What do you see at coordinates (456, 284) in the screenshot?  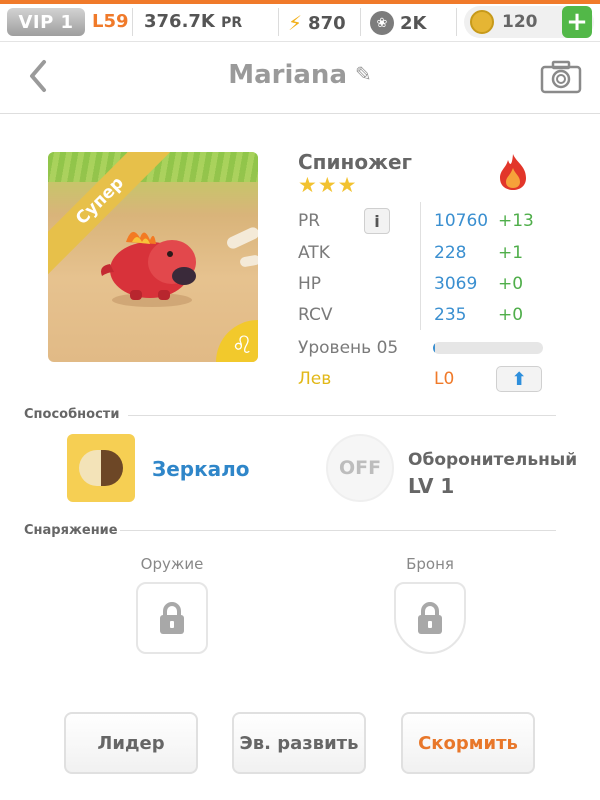 I see `stat-value: 3069` at bounding box center [456, 284].